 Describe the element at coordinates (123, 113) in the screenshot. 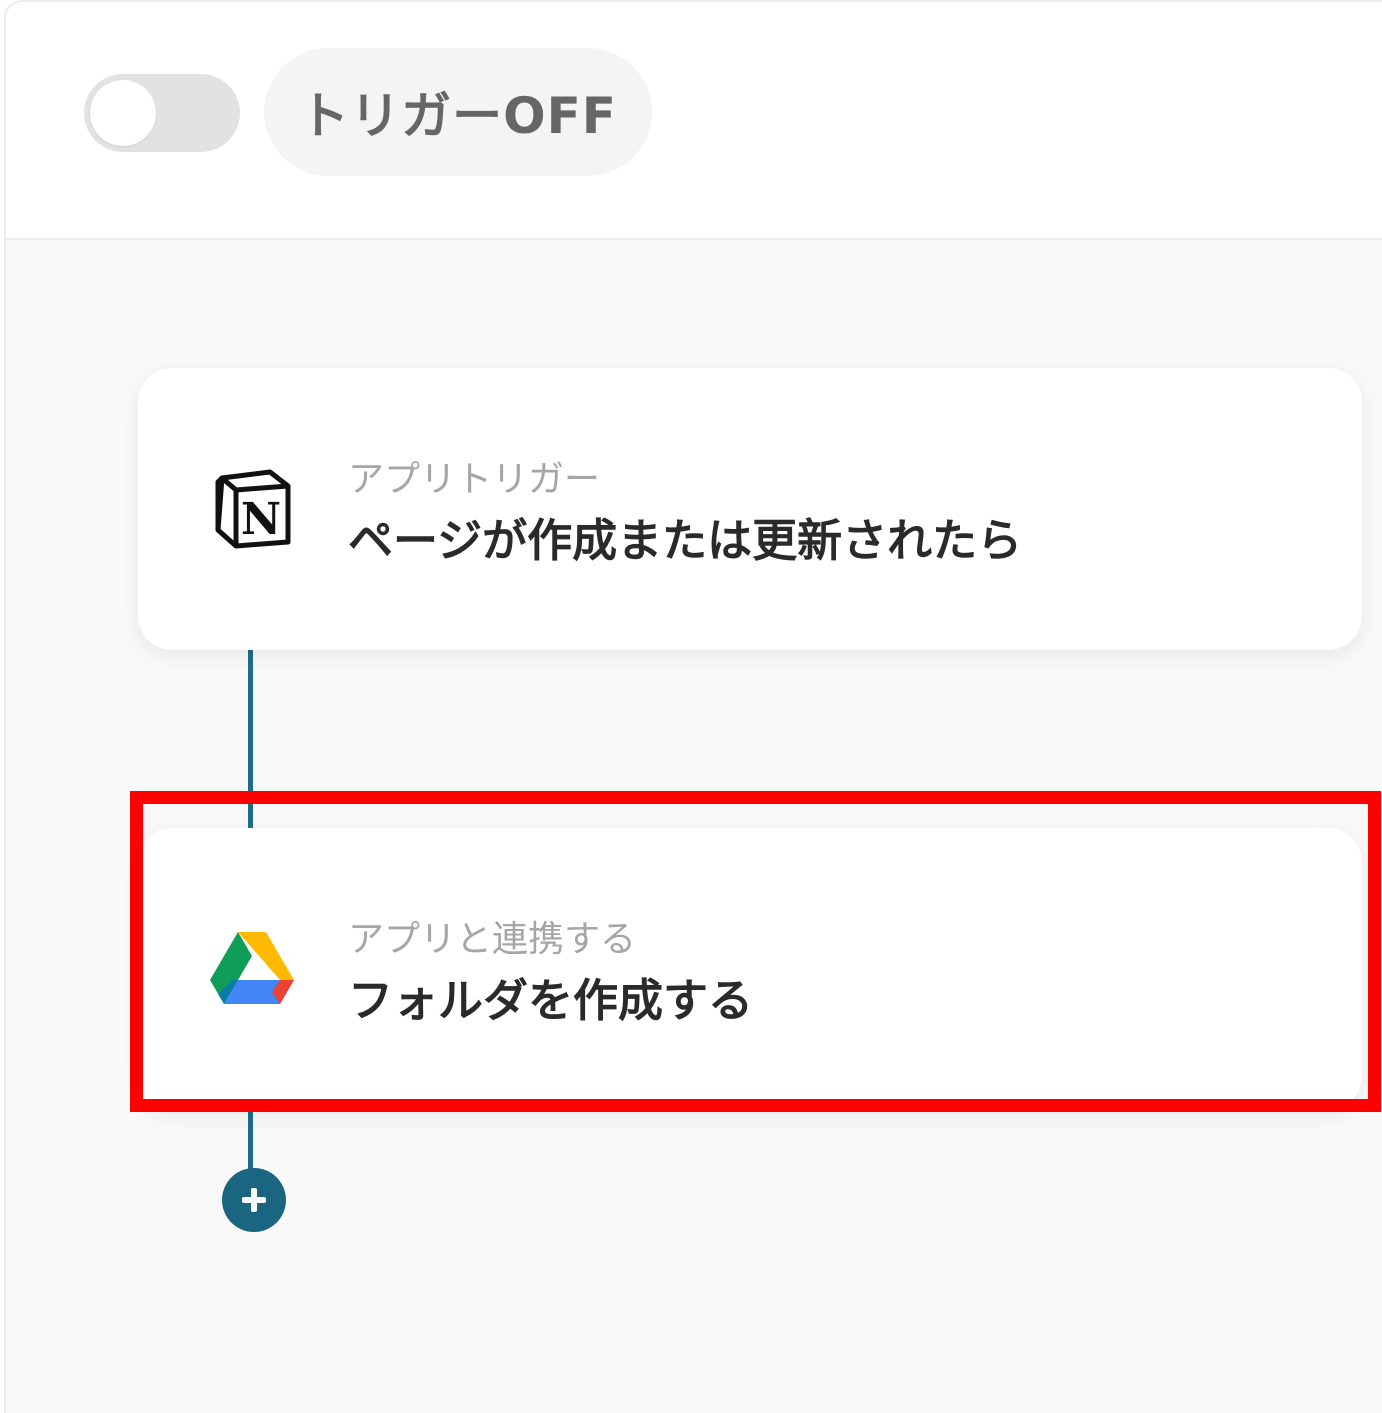

I see `toggle-knob` at that location.